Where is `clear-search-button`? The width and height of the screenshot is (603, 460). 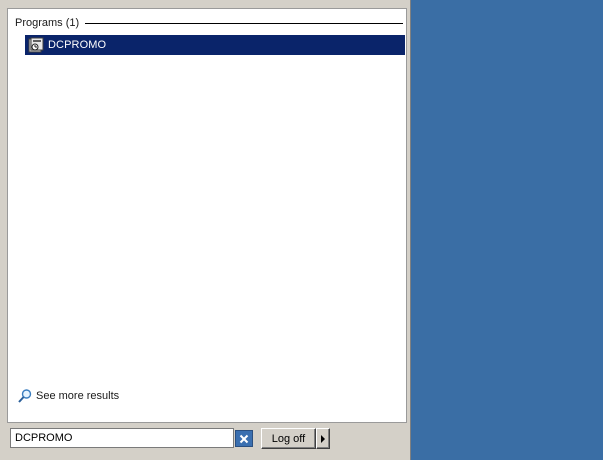 clear-search-button is located at coordinates (244, 438).